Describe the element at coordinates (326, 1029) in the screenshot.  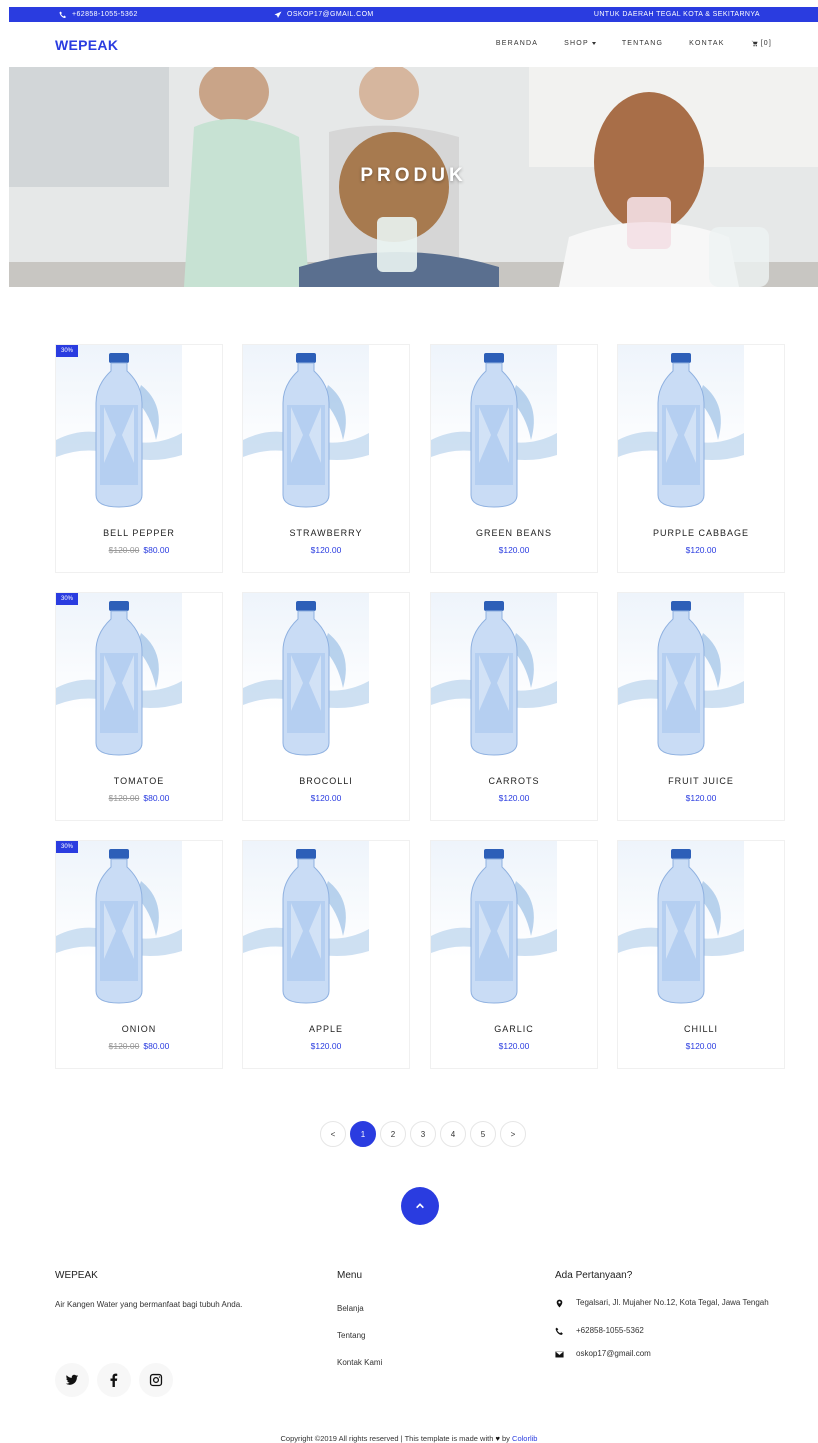
I see `product-name: APPLE` at that location.